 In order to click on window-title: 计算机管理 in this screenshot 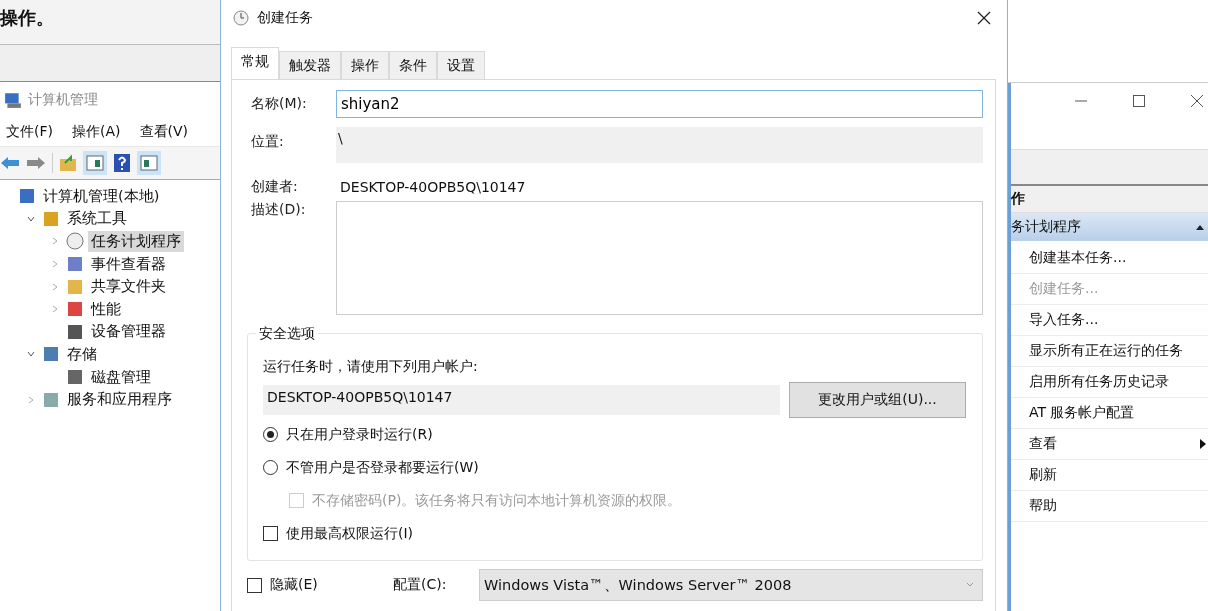, I will do `click(63, 100)`.